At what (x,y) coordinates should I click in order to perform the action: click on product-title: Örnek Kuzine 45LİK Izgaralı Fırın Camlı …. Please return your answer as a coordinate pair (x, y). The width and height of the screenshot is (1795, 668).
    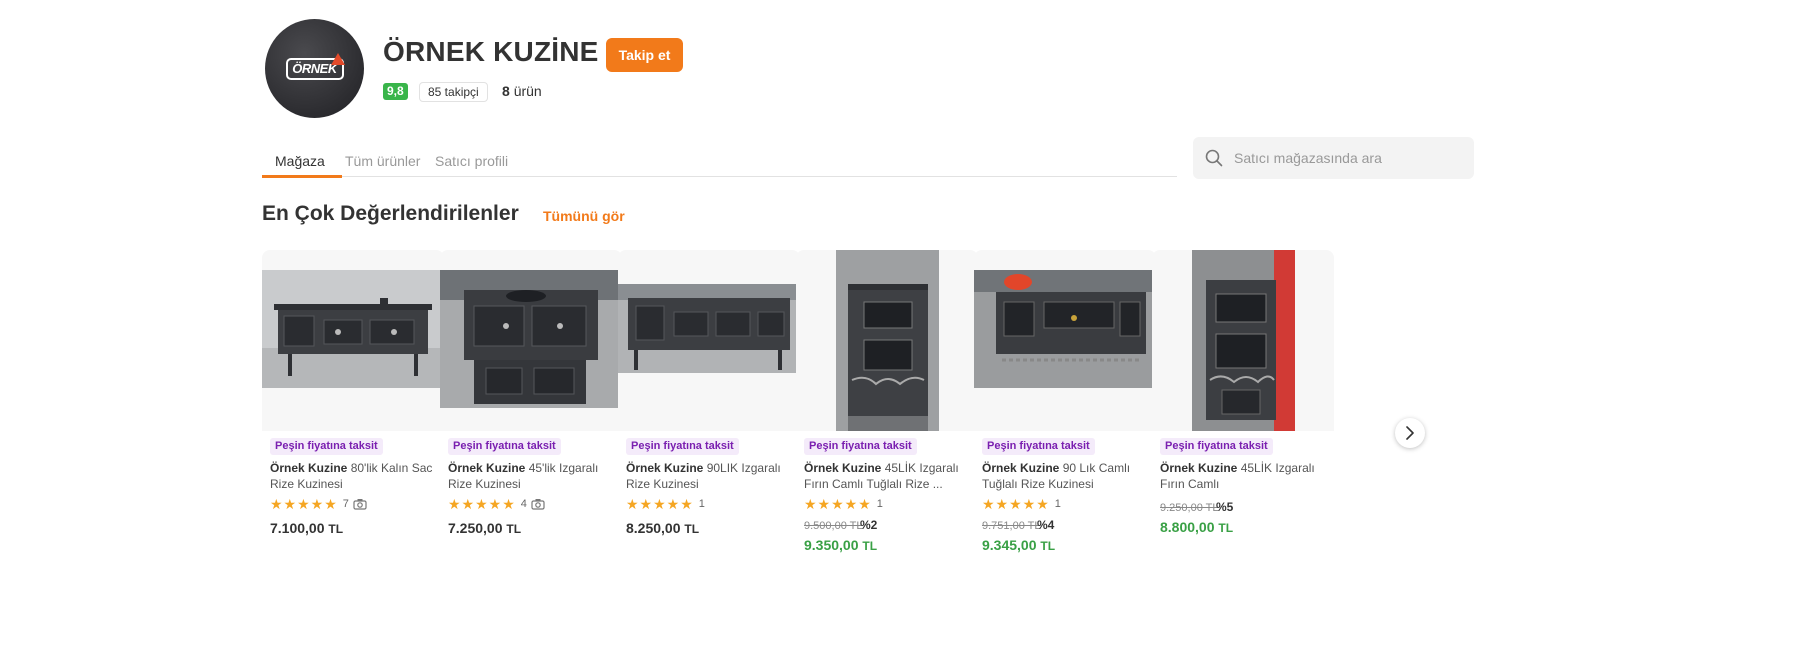
    Looking at the image, I should click on (890, 476).